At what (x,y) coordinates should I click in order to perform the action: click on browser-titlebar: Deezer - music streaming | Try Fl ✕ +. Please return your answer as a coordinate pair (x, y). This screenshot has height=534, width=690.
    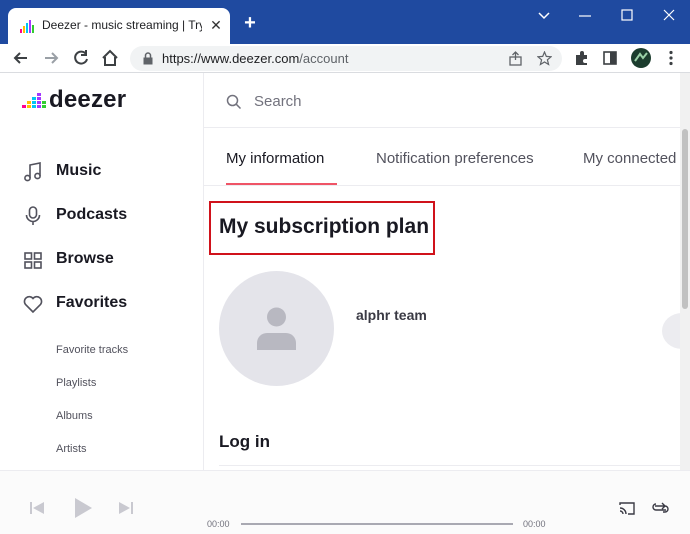
    Looking at the image, I should click on (345, 22).